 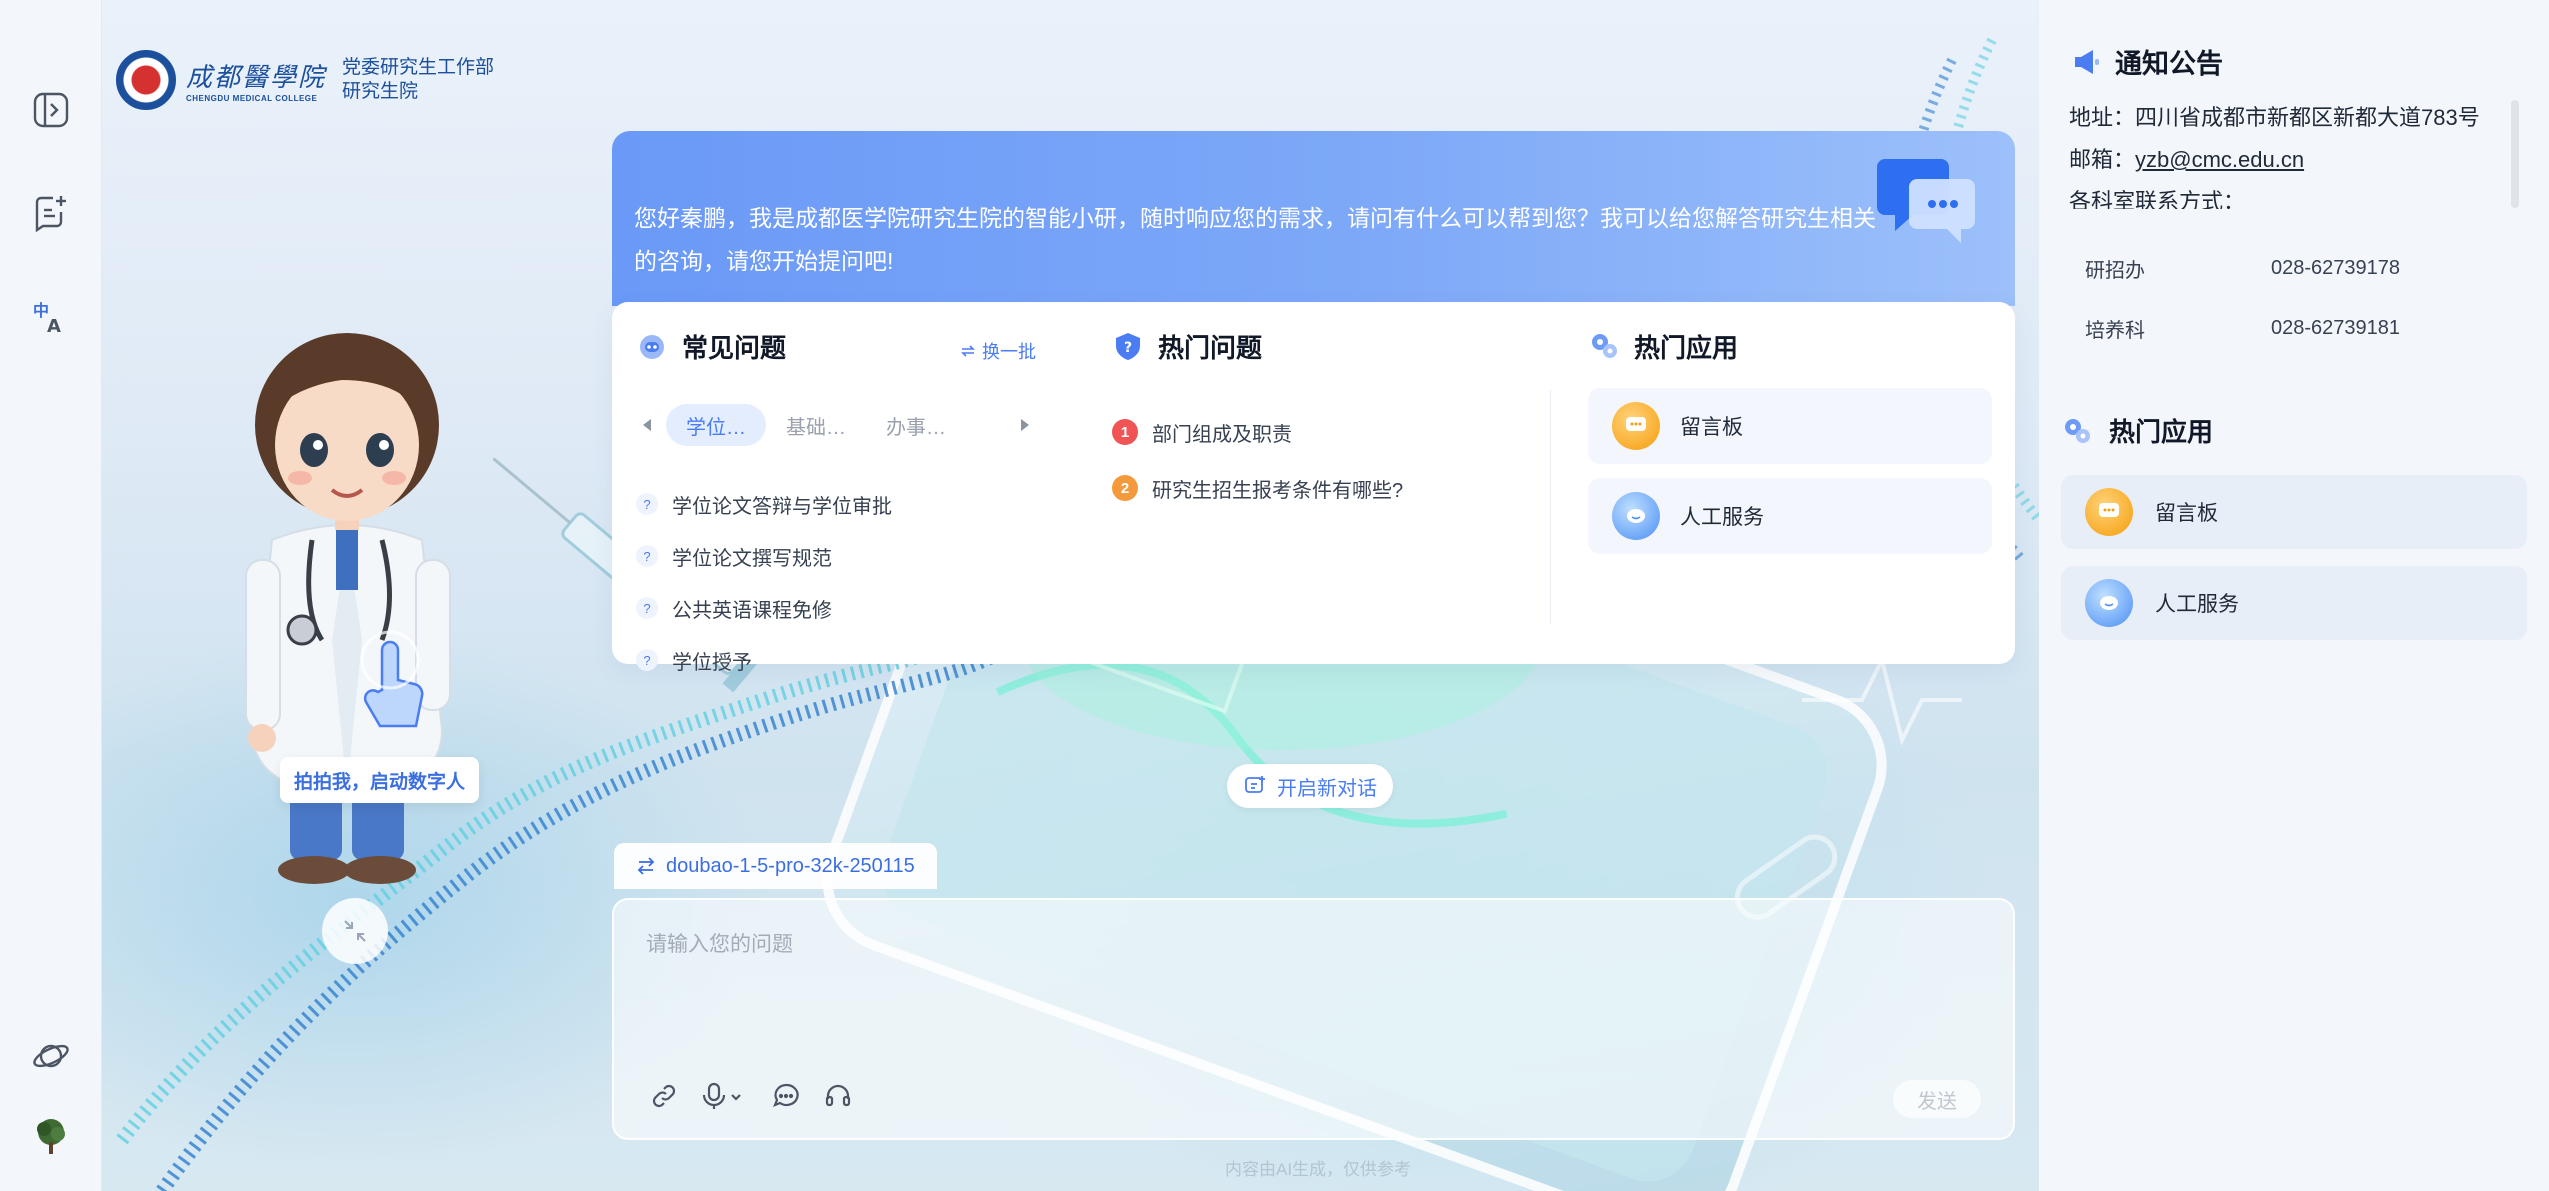 I want to click on message-board-icon, so click(x=1636, y=426).